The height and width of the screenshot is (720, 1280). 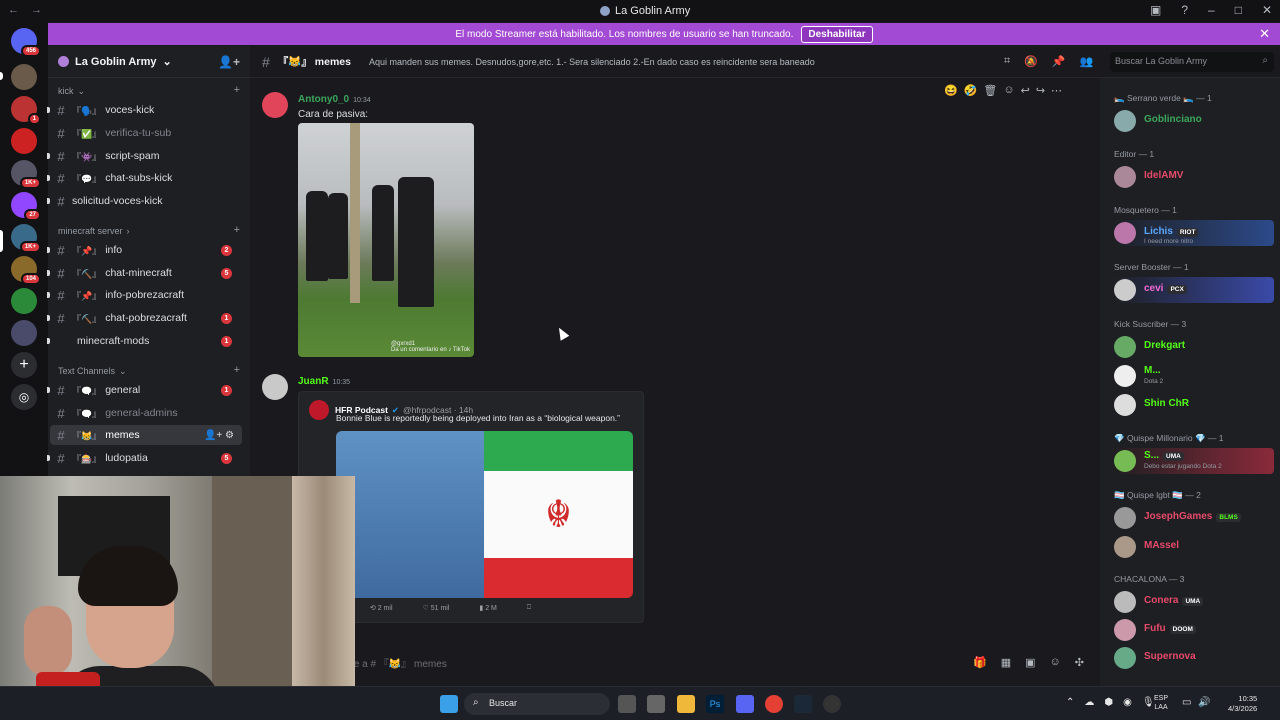 I want to click on taskbar-search: ⌕ Buscar, so click(x=537, y=704).